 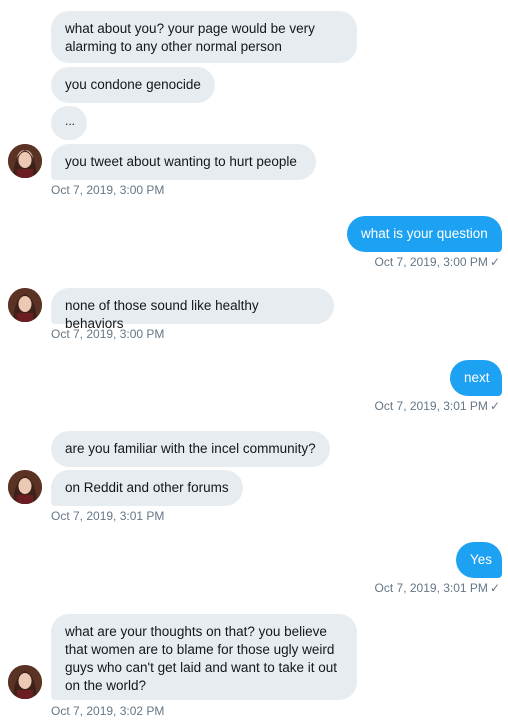 I want to click on message-timestamp: Oct 7, 2019, 3:01 PM, so click(x=108, y=516).